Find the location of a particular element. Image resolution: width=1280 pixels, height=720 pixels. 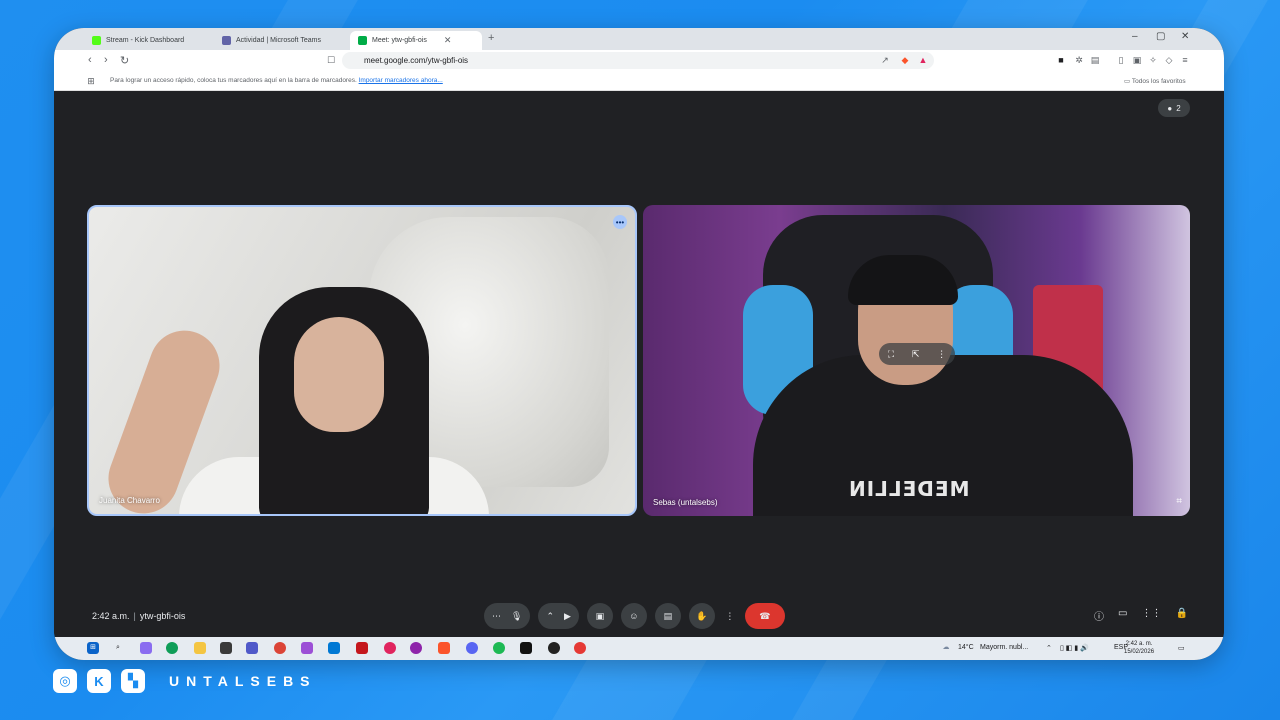

brave-icon is located at coordinates (444, 648).